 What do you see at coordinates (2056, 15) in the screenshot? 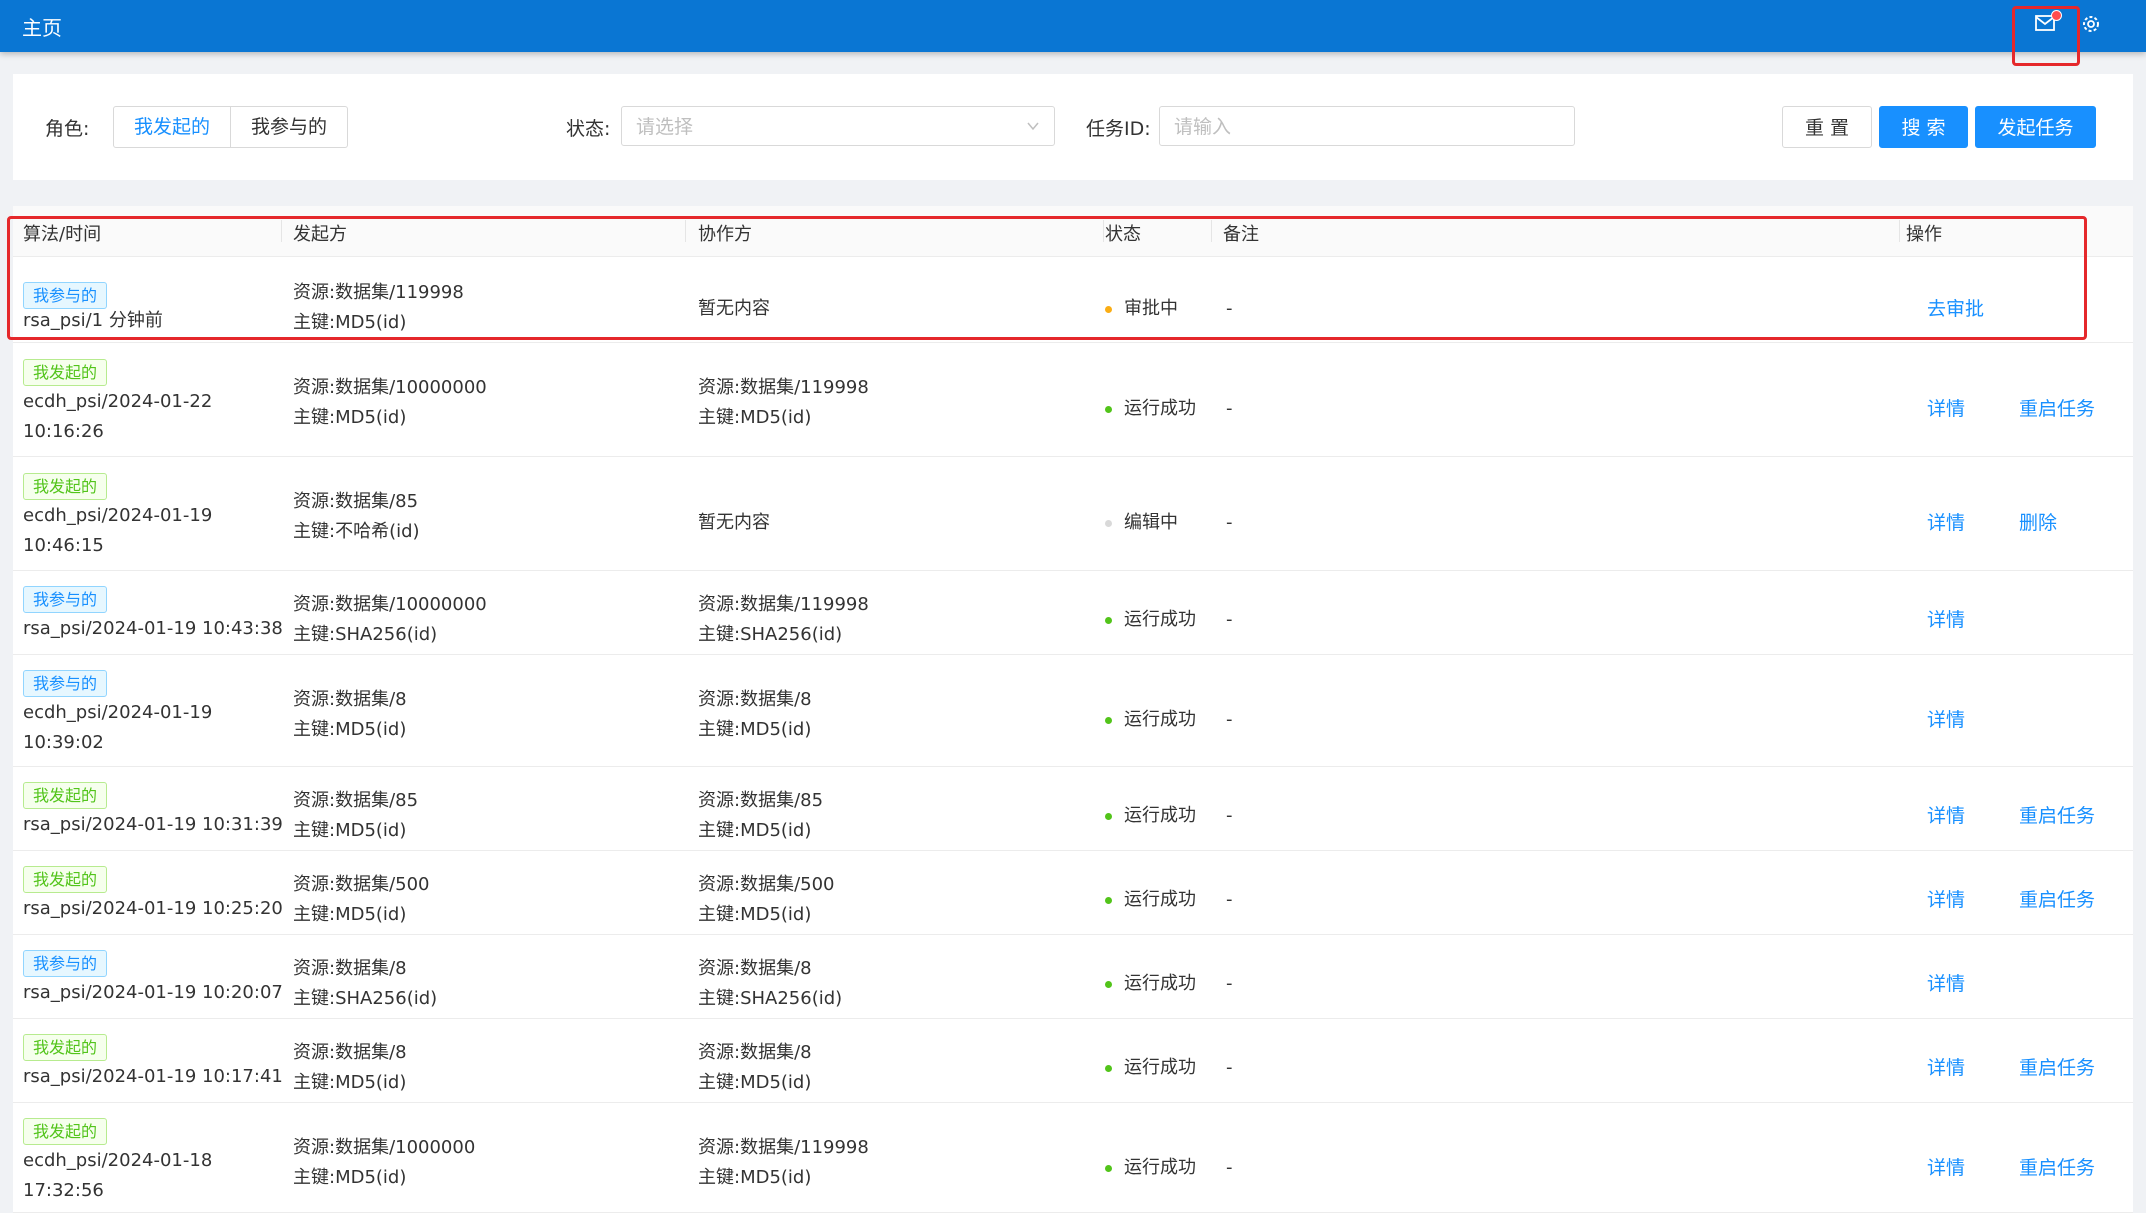
I see `unread-badge` at bounding box center [2056, 15].